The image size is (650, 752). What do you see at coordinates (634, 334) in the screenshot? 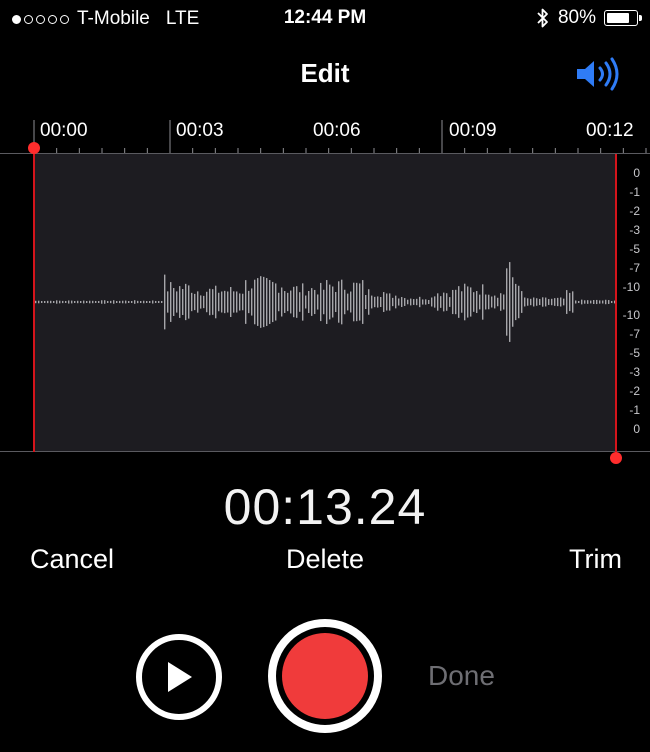
I see `decibel-label: -7` at bounding box center [634, 334].